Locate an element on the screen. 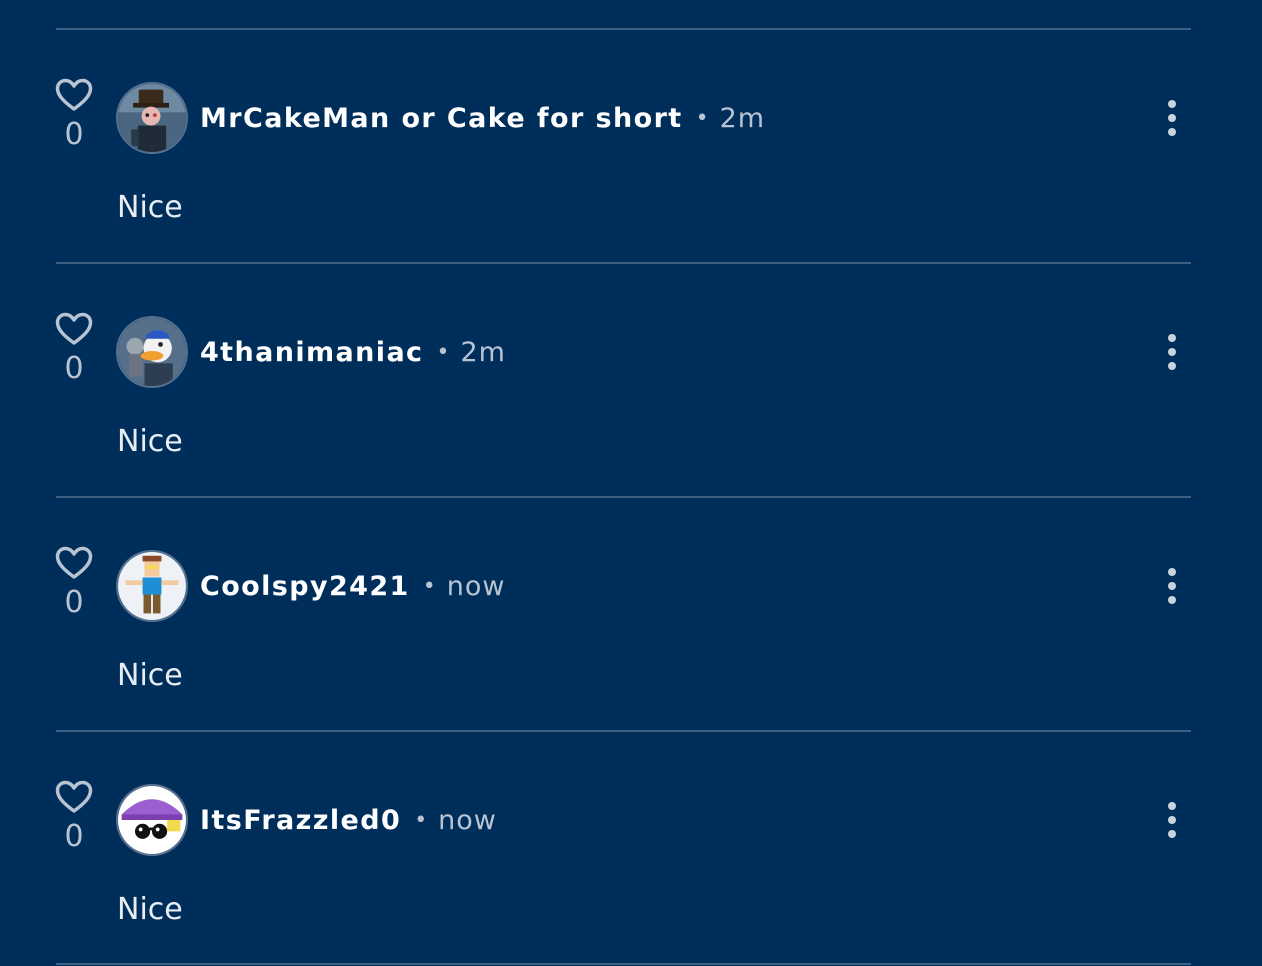  divider is located at coordinates (623, 964).